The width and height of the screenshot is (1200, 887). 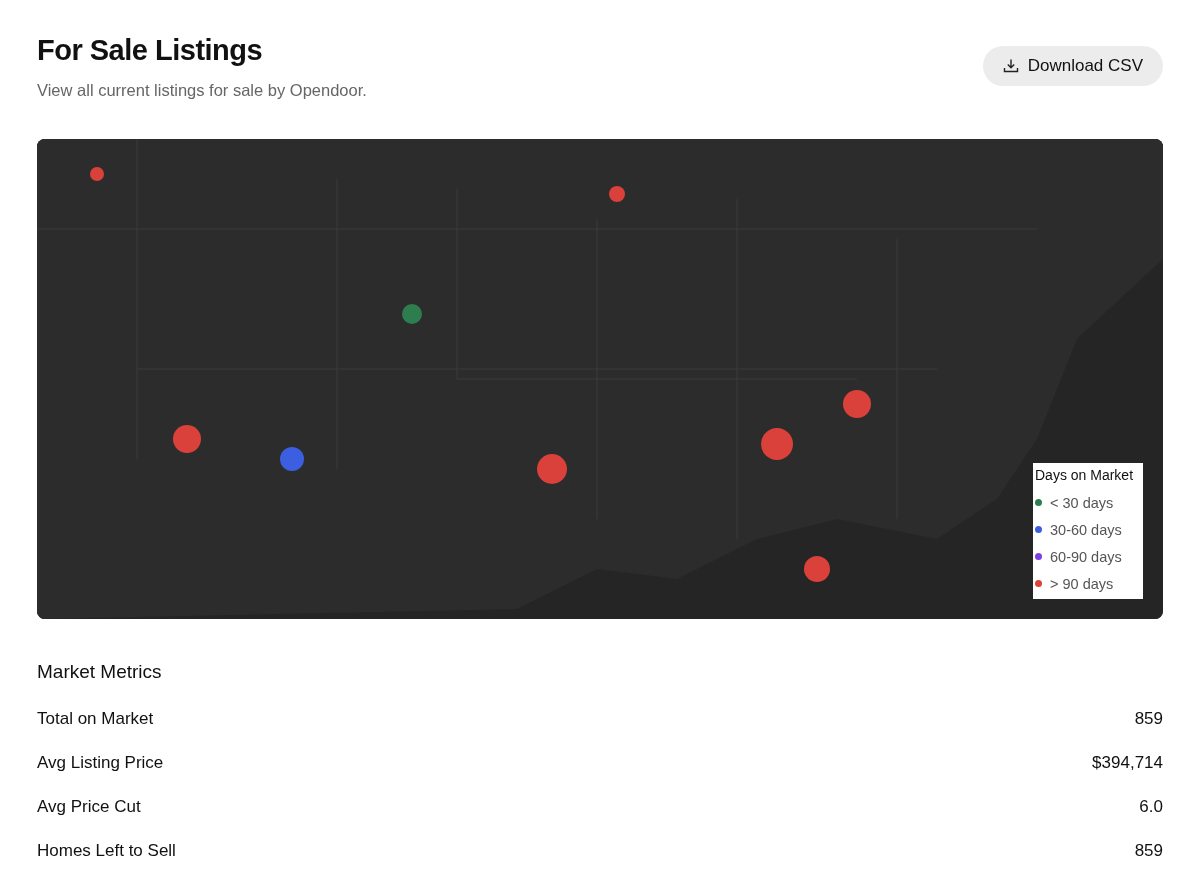 I want to click on download-button: Download CSV, so click(x=1072, y=66).